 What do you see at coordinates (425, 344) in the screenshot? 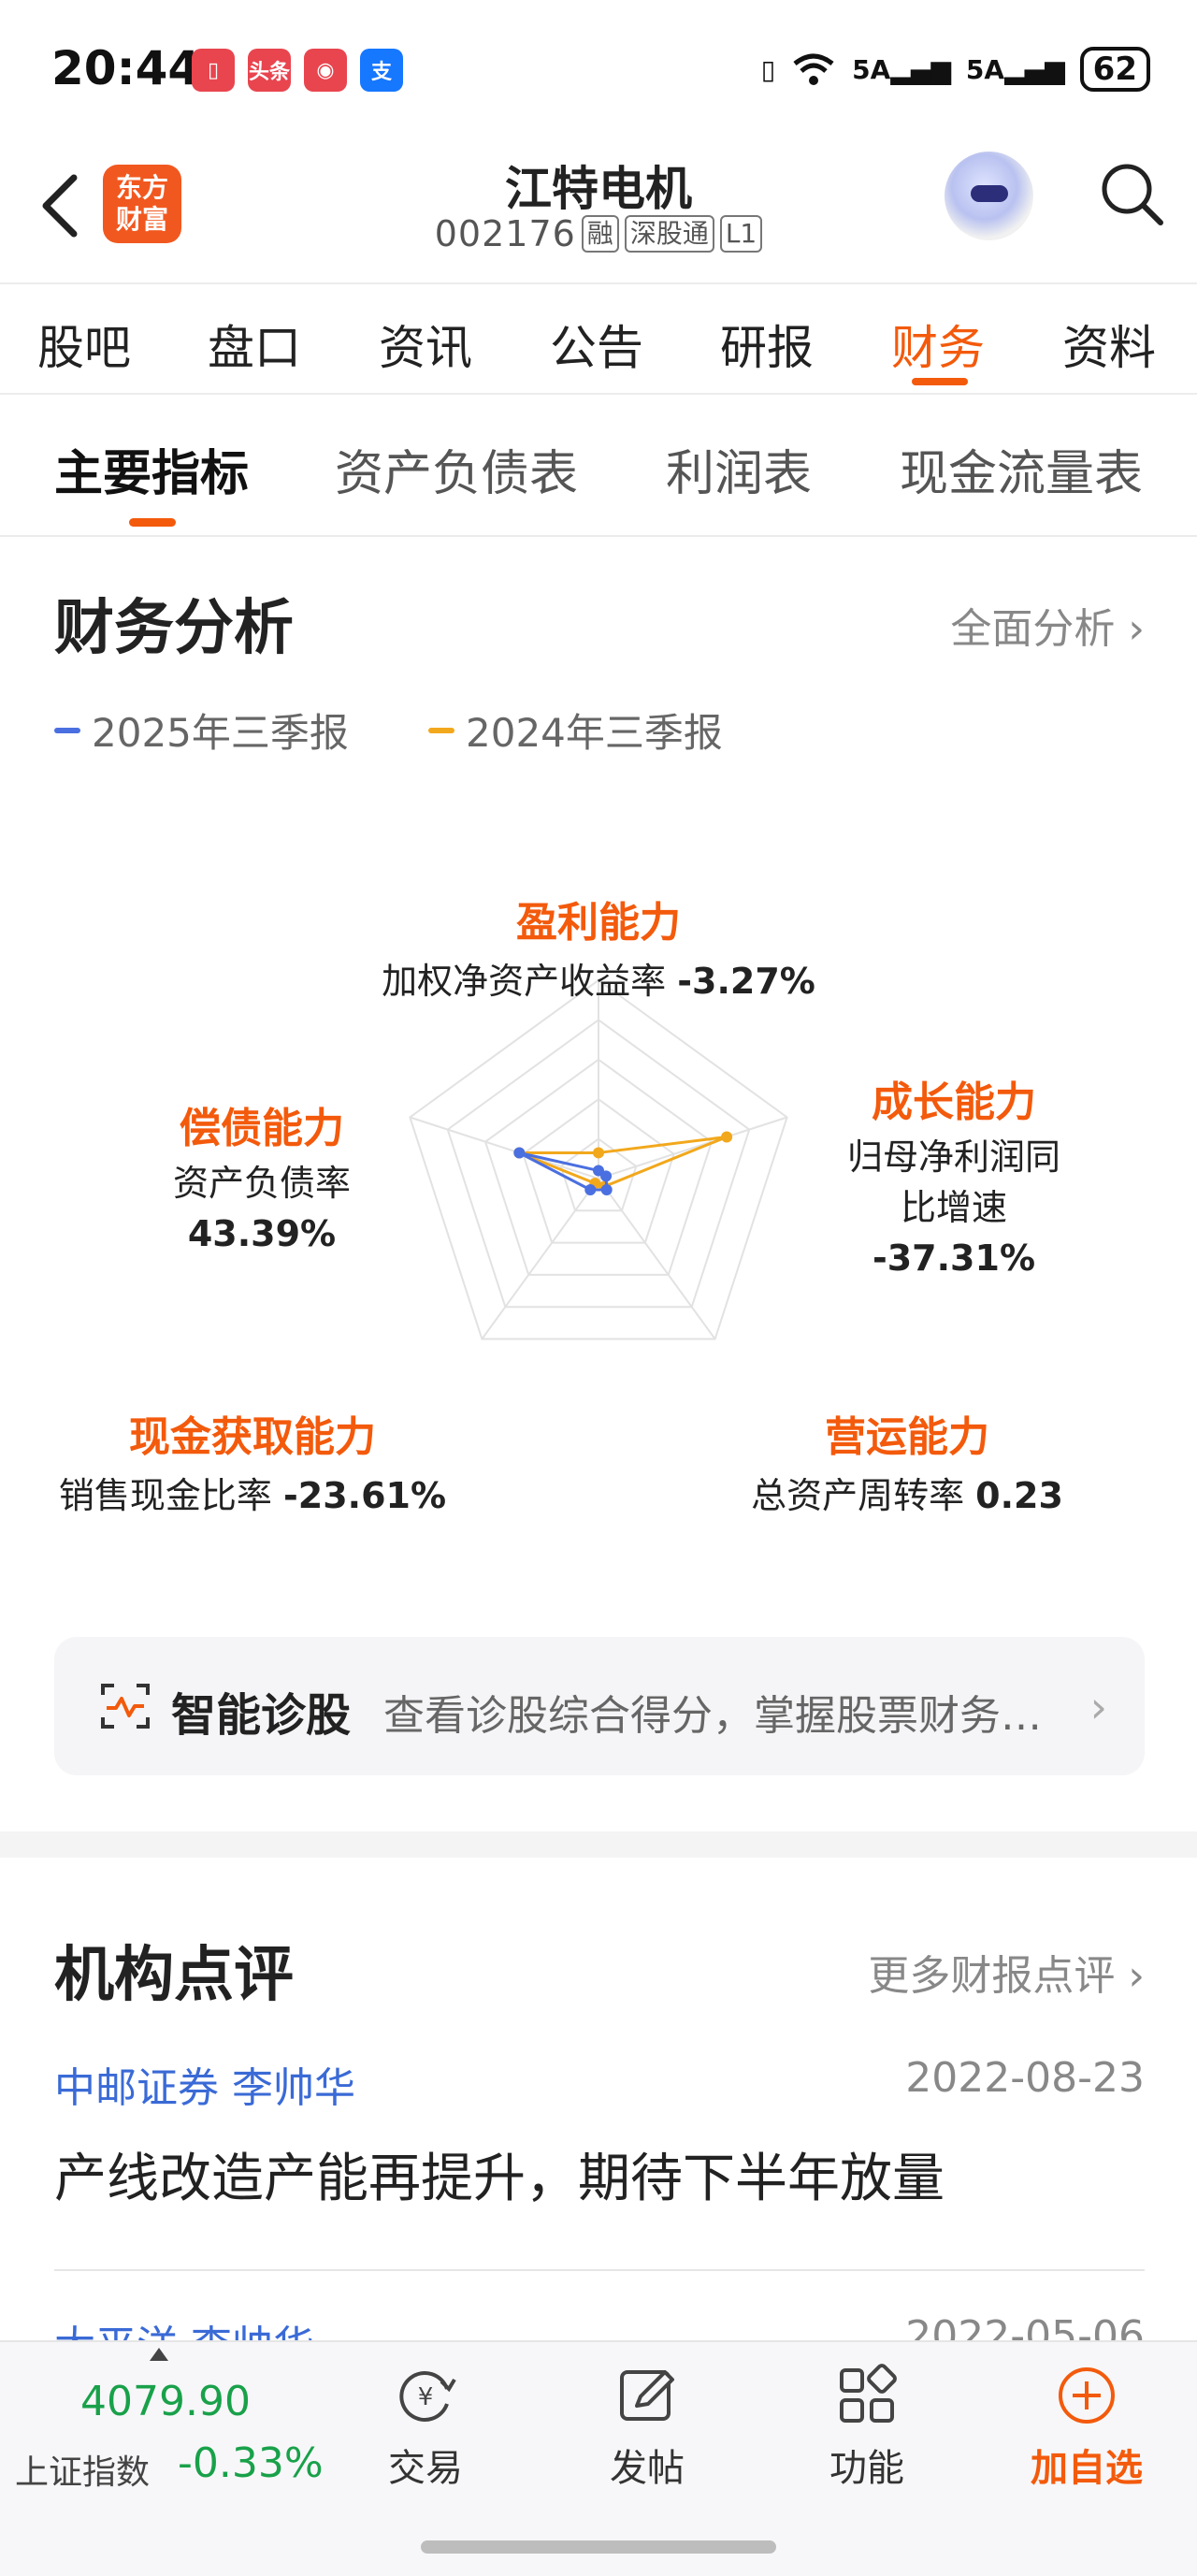
I see `tab-news: 资讯` at bounding box center [425, 344].